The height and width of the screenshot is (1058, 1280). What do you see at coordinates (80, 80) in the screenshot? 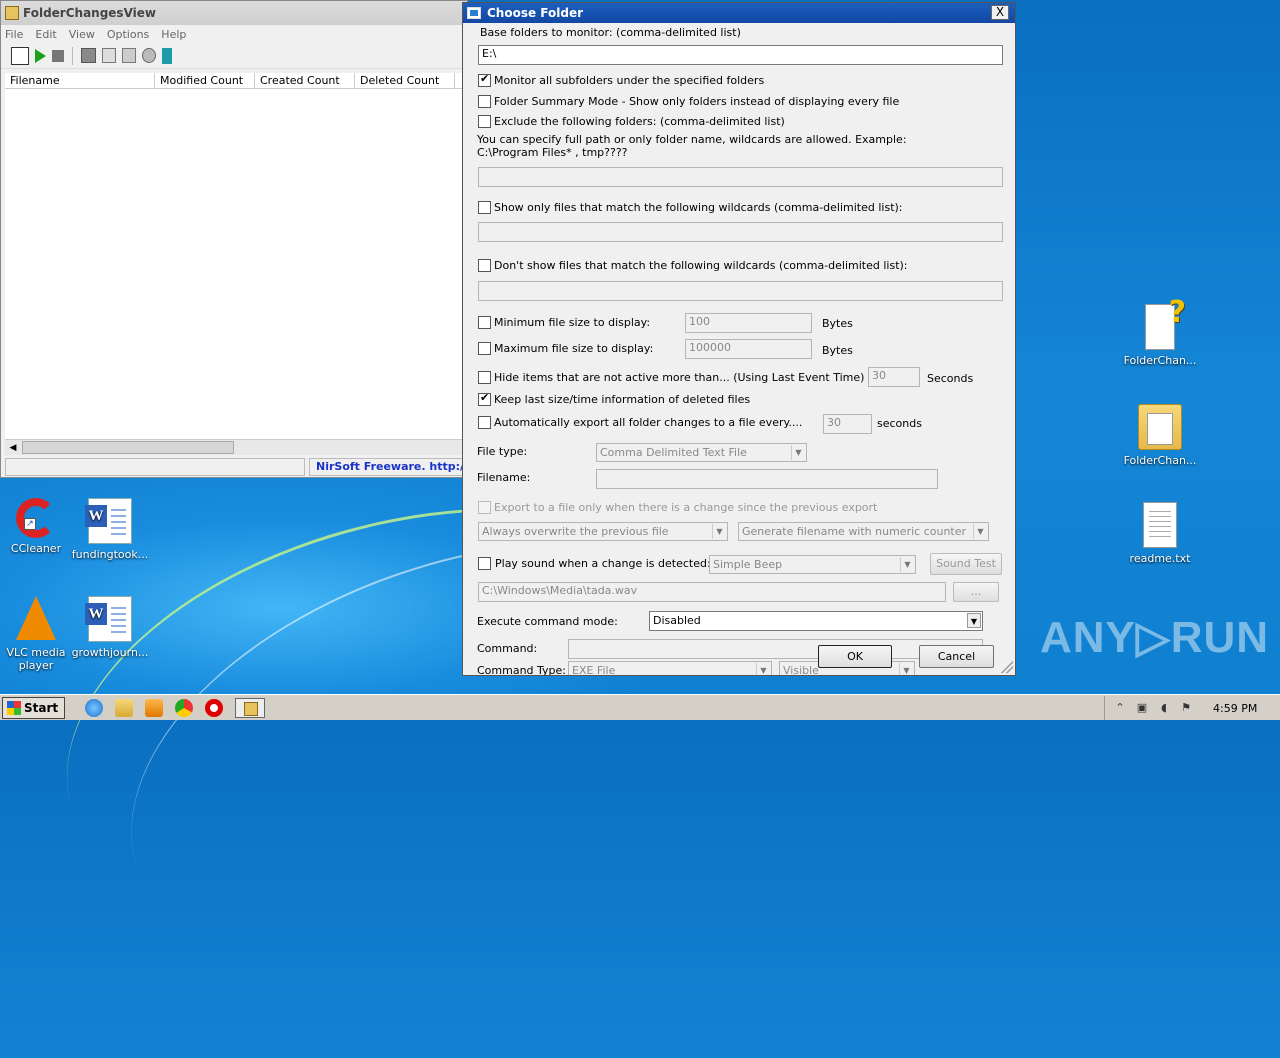
I see `column-filename: Filename` at bounding box center [80, 80].